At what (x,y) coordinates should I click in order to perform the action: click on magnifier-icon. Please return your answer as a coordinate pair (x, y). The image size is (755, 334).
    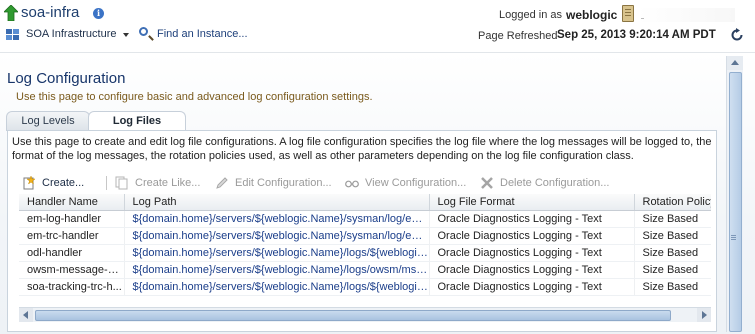
    Looking at the image, I should click on (143, 31).